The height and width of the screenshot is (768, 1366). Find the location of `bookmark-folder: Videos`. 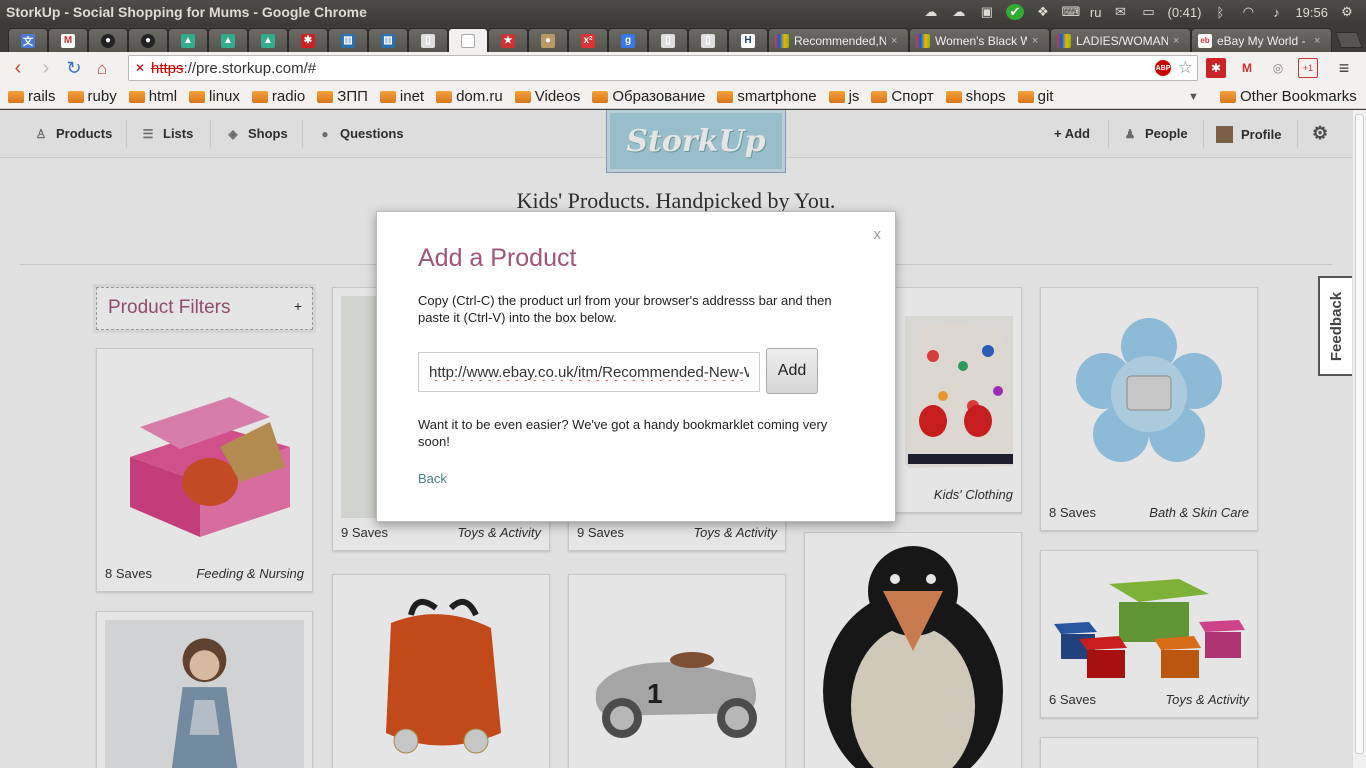

bookmark-folder: Videos is located at coordinates (547, 96).